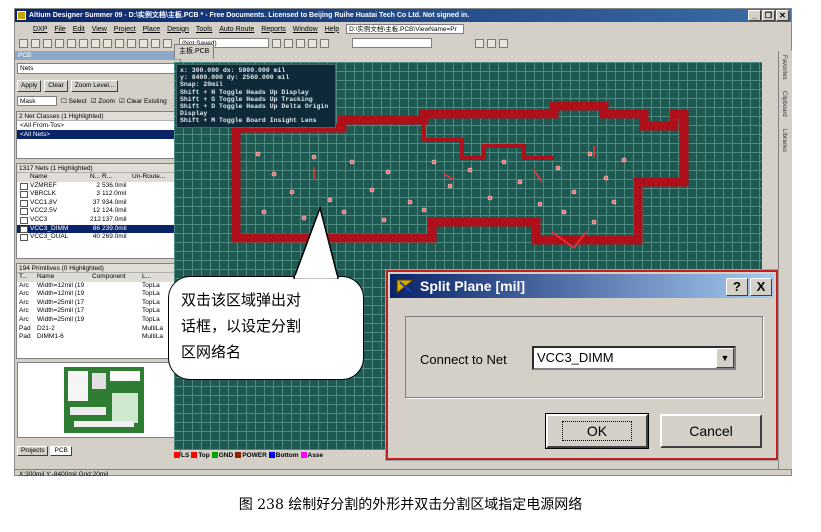 The image size is (821, 532). I want to click on menu-file: File, so click(59, 29).